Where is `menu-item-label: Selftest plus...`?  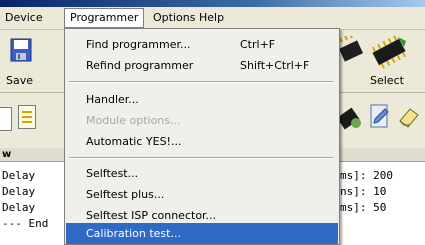
menu-item-label: Selftest plus... is located at coordinates (125, 194).